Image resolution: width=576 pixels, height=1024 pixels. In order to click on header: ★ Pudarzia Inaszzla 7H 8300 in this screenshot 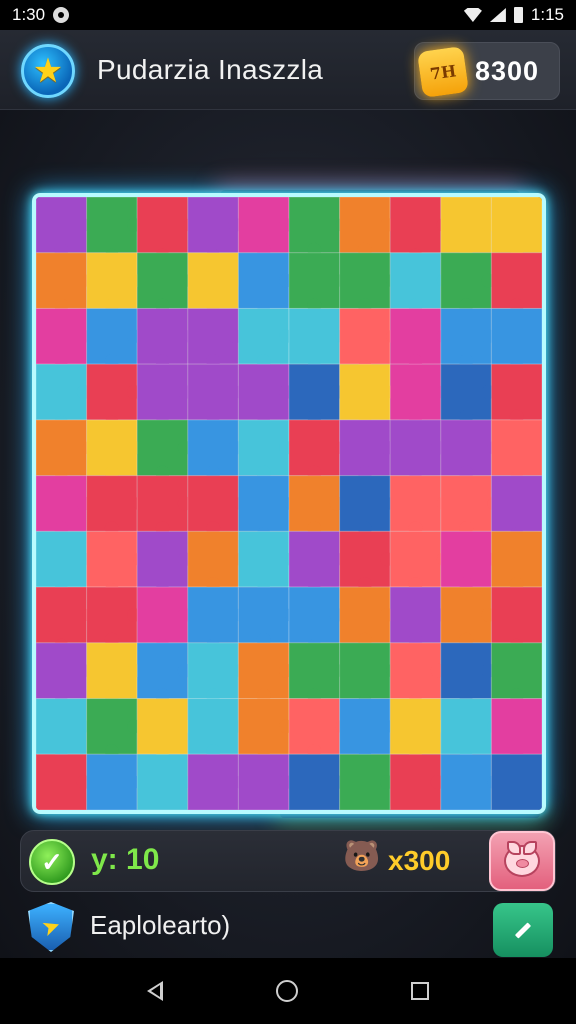, I will do `click(288, 70)`.